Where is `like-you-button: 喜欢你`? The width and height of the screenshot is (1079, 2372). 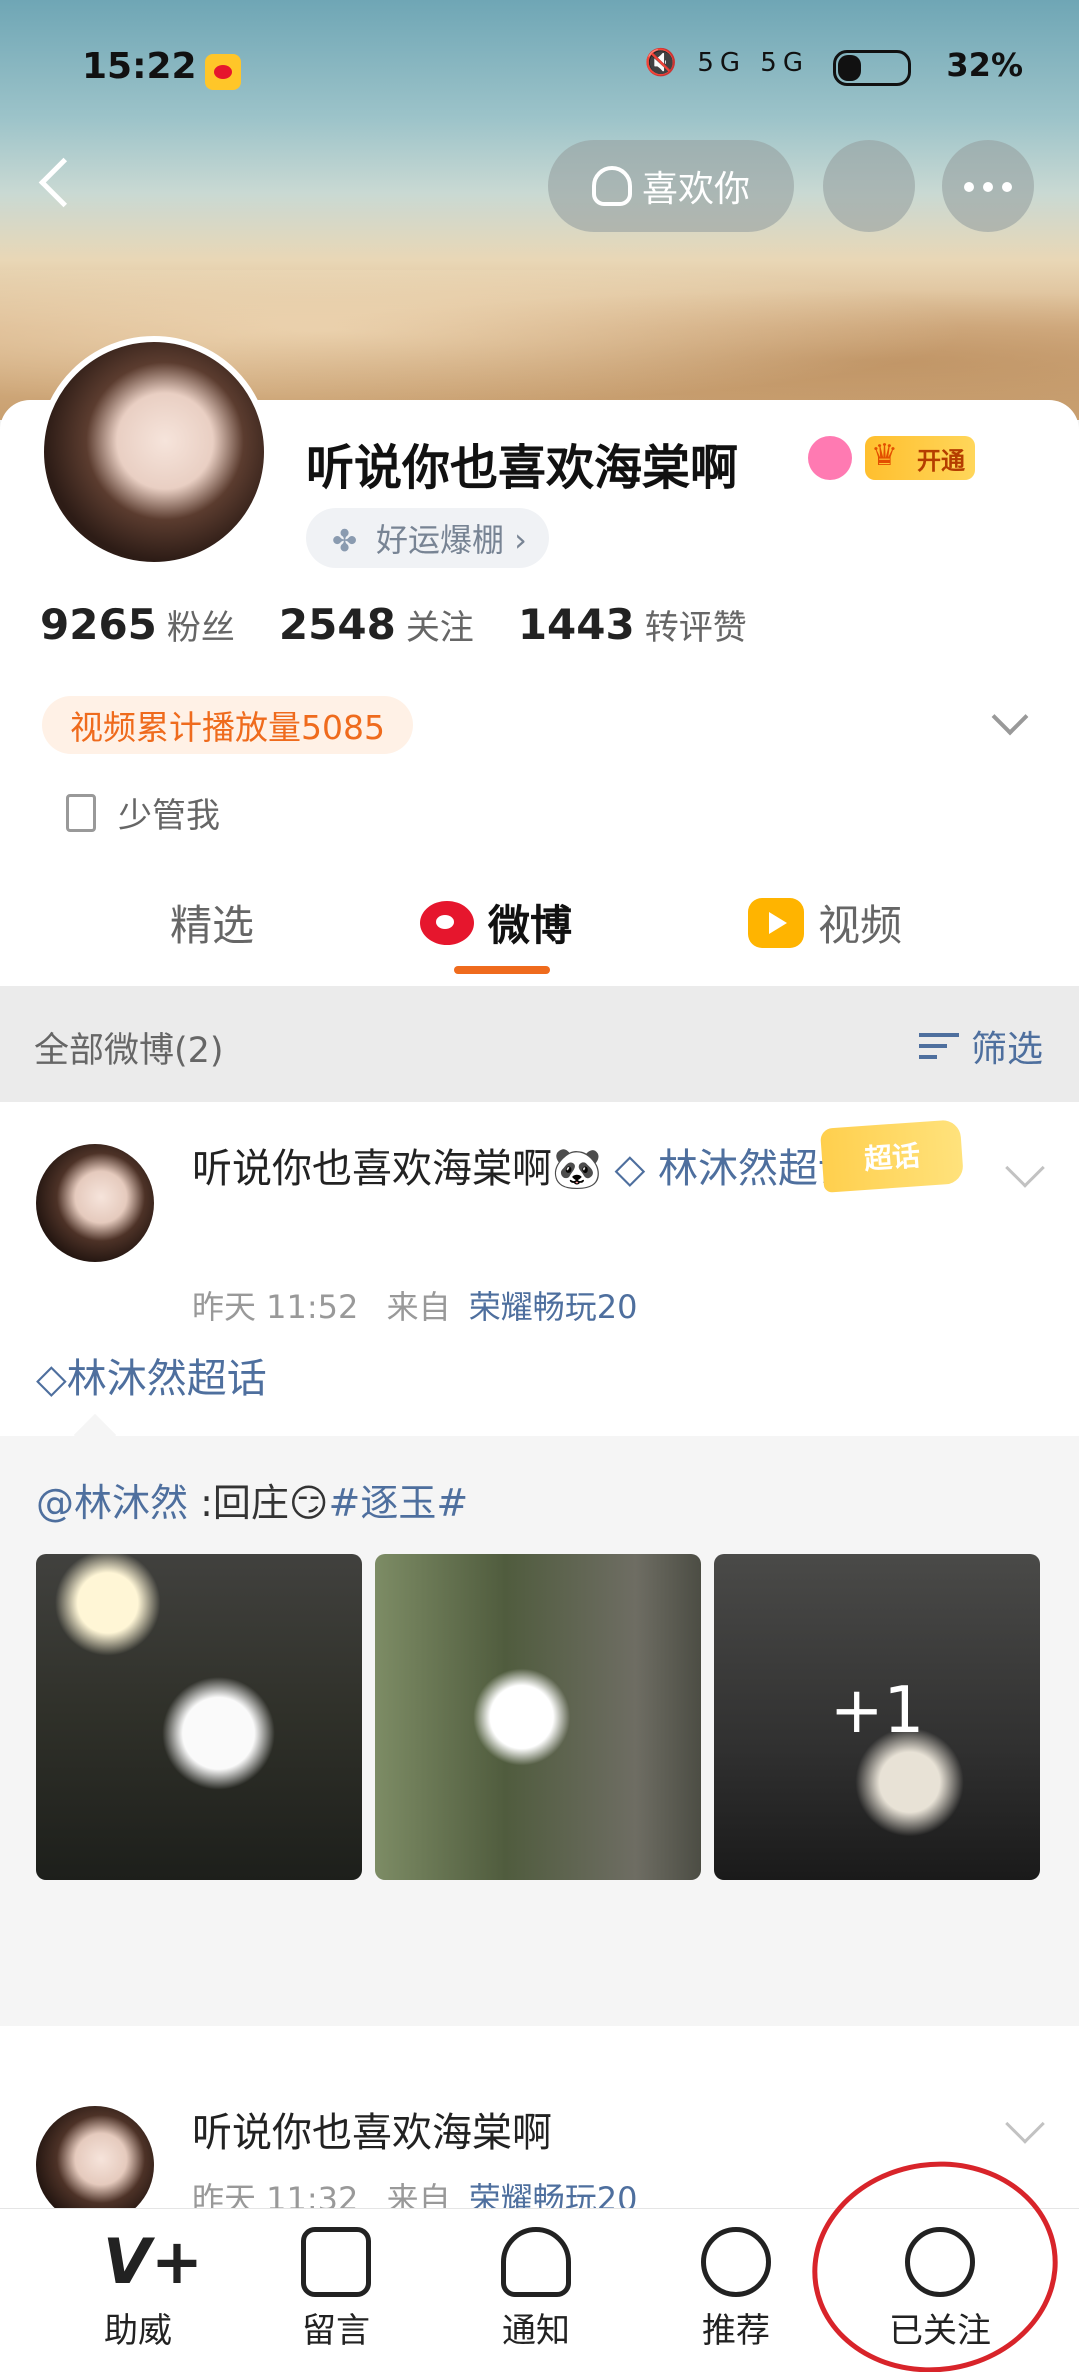 like-you-button: 喜欢你 is located at coordinates (671, 186).